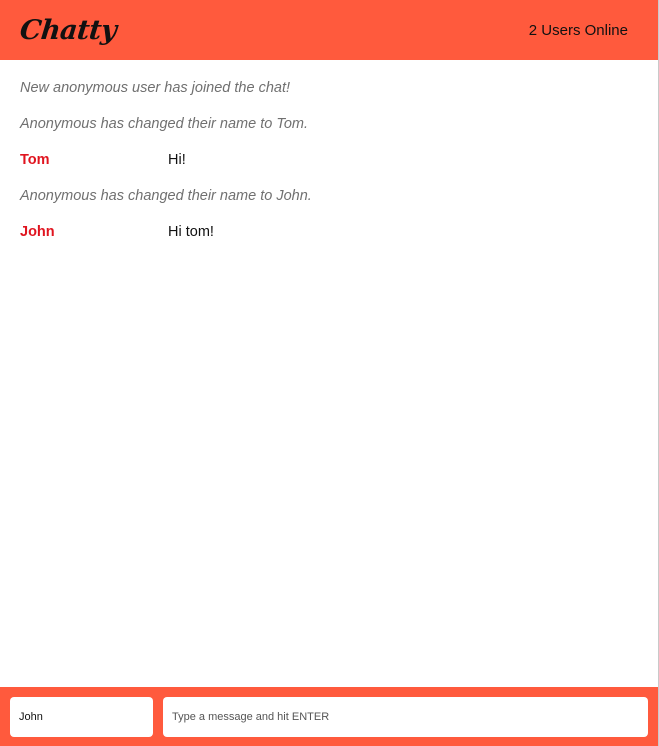 The height and width of the screenshot is (746, 659). What do you see at coordinates (329, 240) in the screenshot?
I see `chat-message: John Hi tom!` at bounding box center [329, 240].